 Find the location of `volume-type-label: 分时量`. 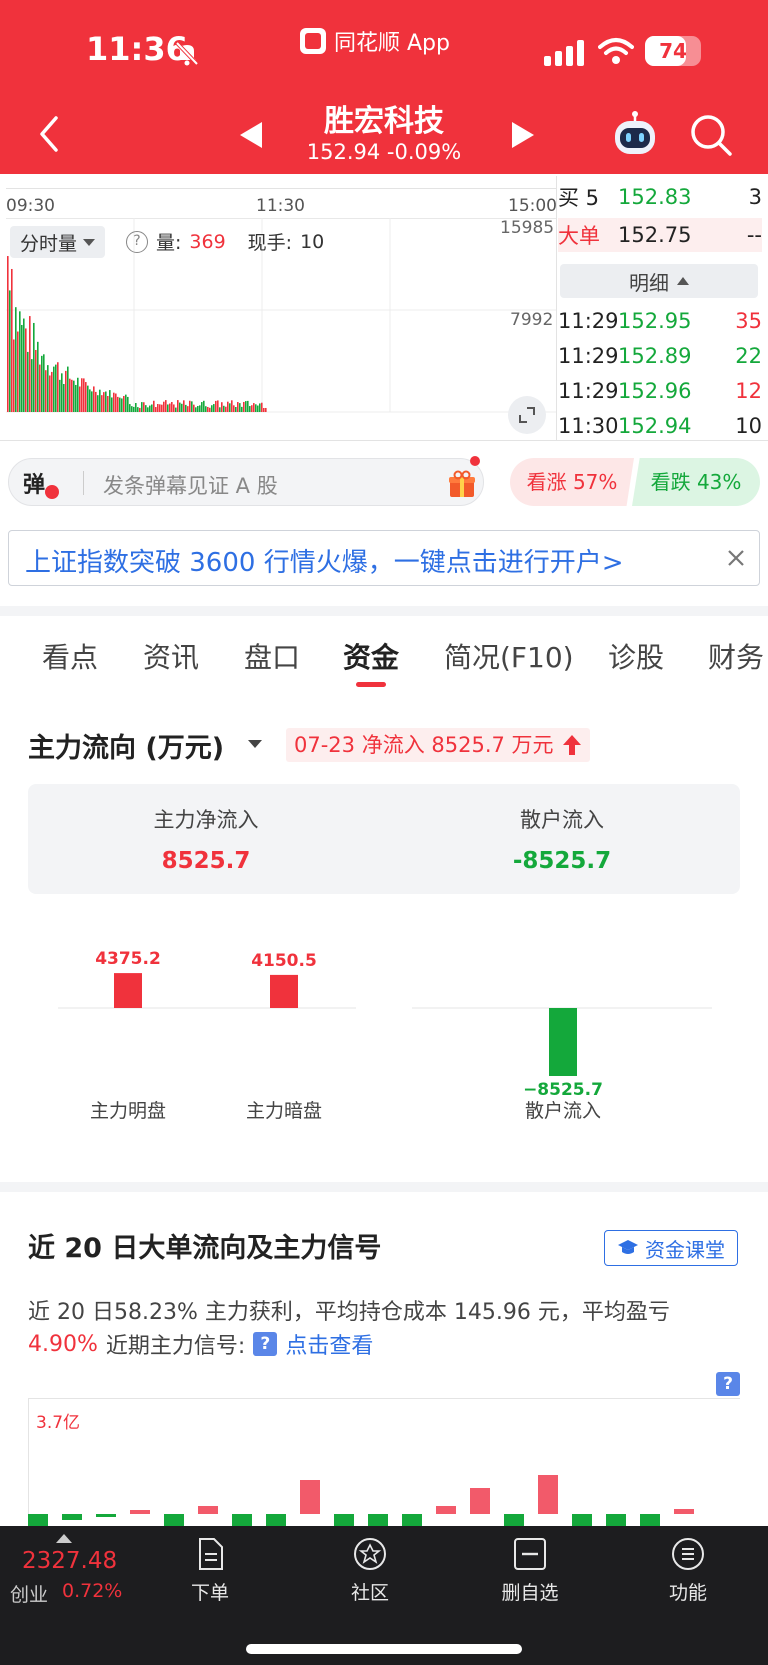

volume-type-label: 分时量 is located at coordinates (49, 243).